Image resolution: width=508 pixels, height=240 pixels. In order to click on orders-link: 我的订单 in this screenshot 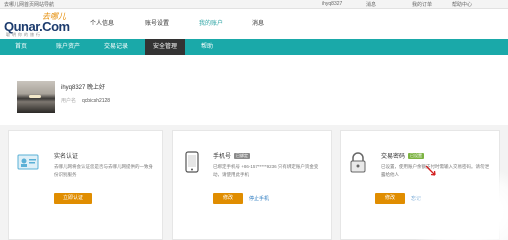, I will do `click(422, 4)`.